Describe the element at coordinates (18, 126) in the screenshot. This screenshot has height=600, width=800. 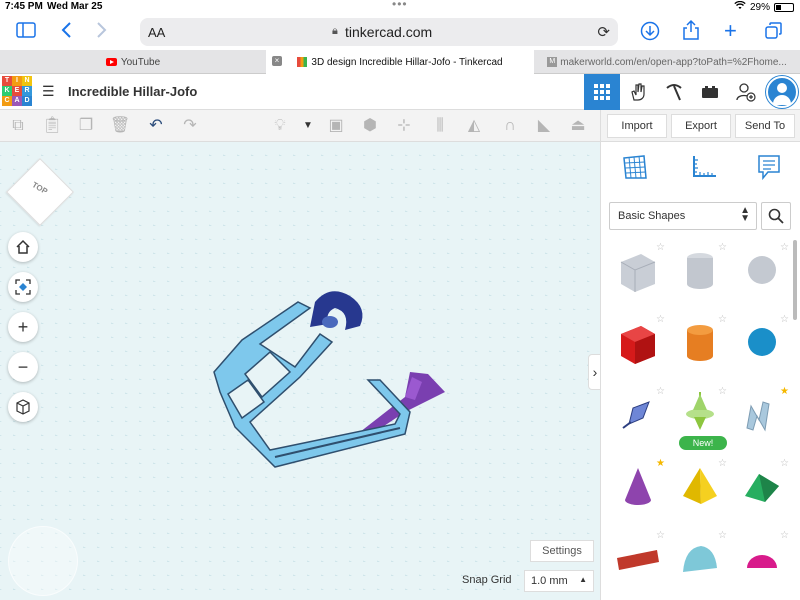
I see `copy-icon: ⧉` at that location.